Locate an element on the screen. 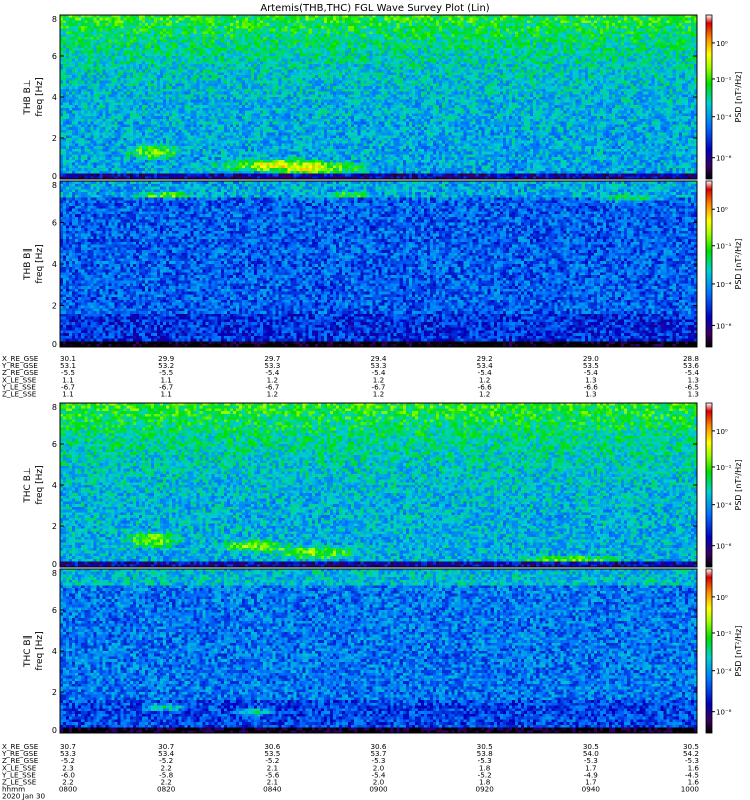 The image size is (750, 800). ephemeris-value: 0920 is located at coordinates (485, 789).